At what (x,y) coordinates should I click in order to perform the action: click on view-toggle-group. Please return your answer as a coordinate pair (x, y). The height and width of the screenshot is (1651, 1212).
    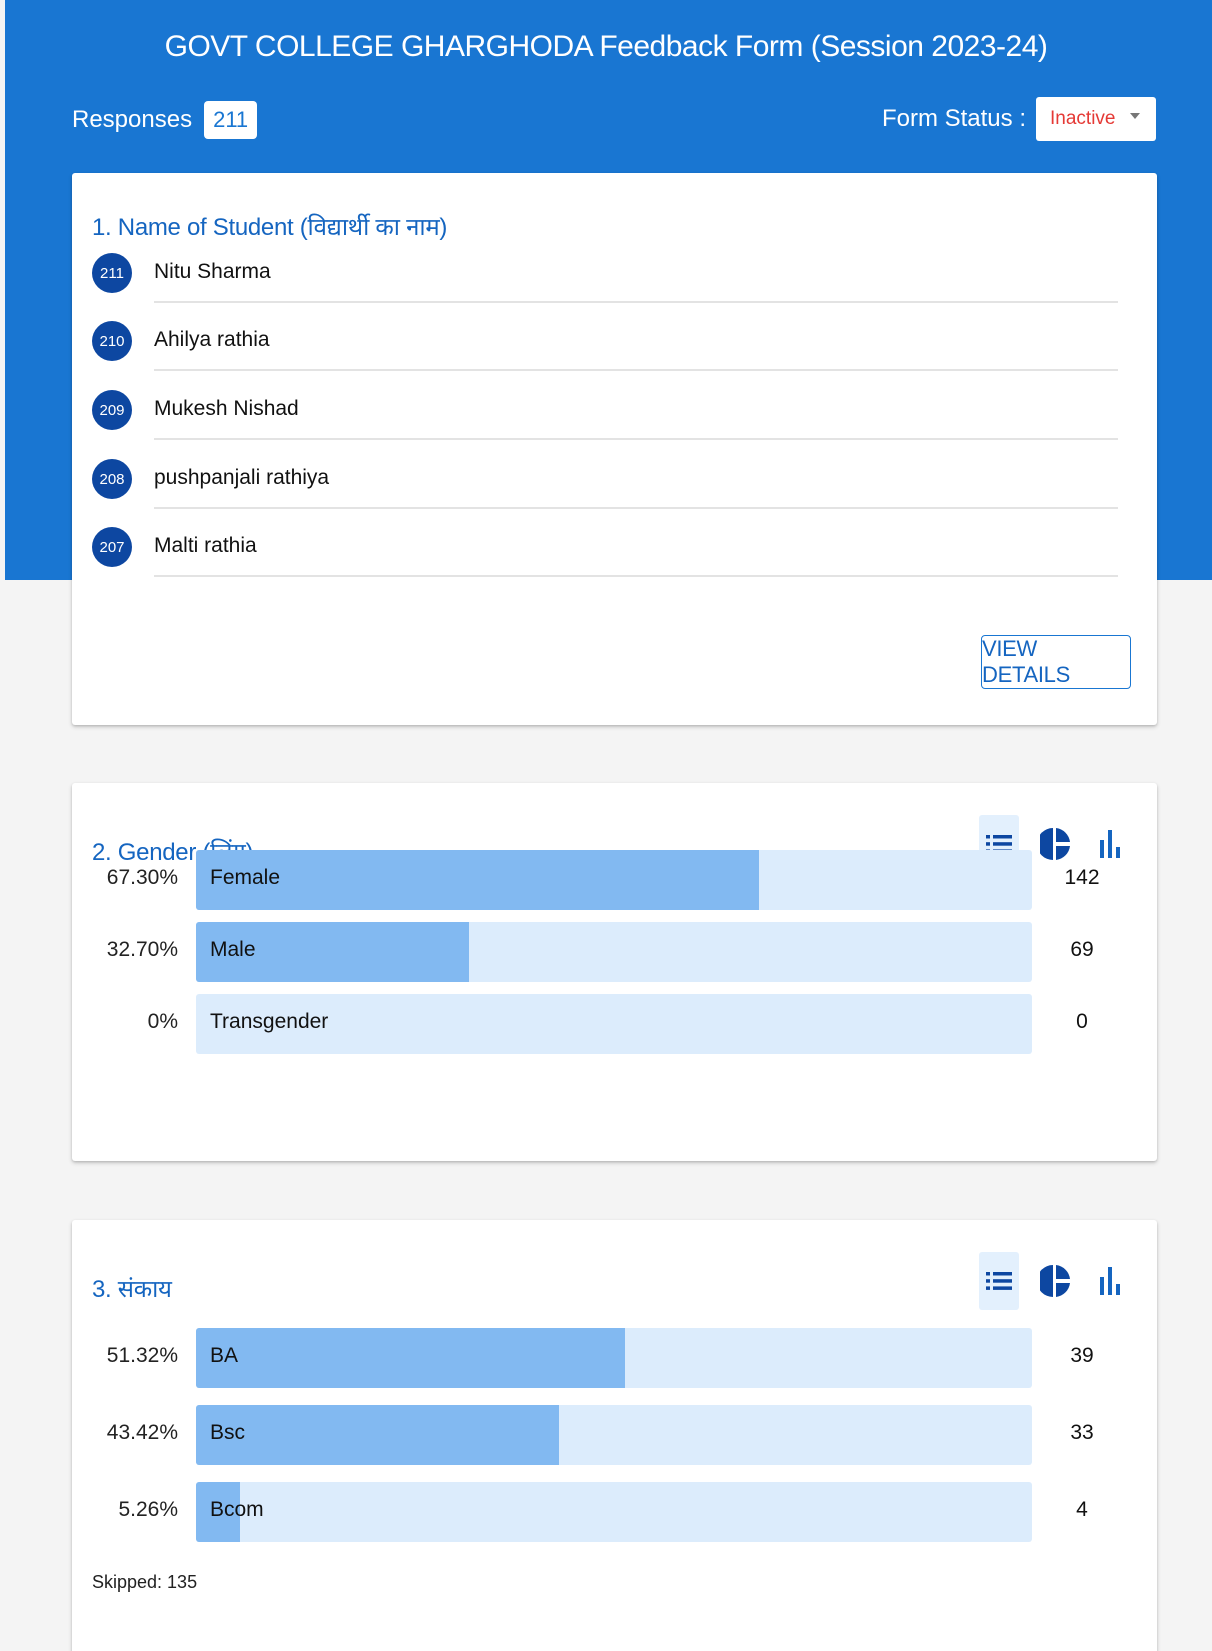
    Looking at the image, I should click on (1047, 1281).